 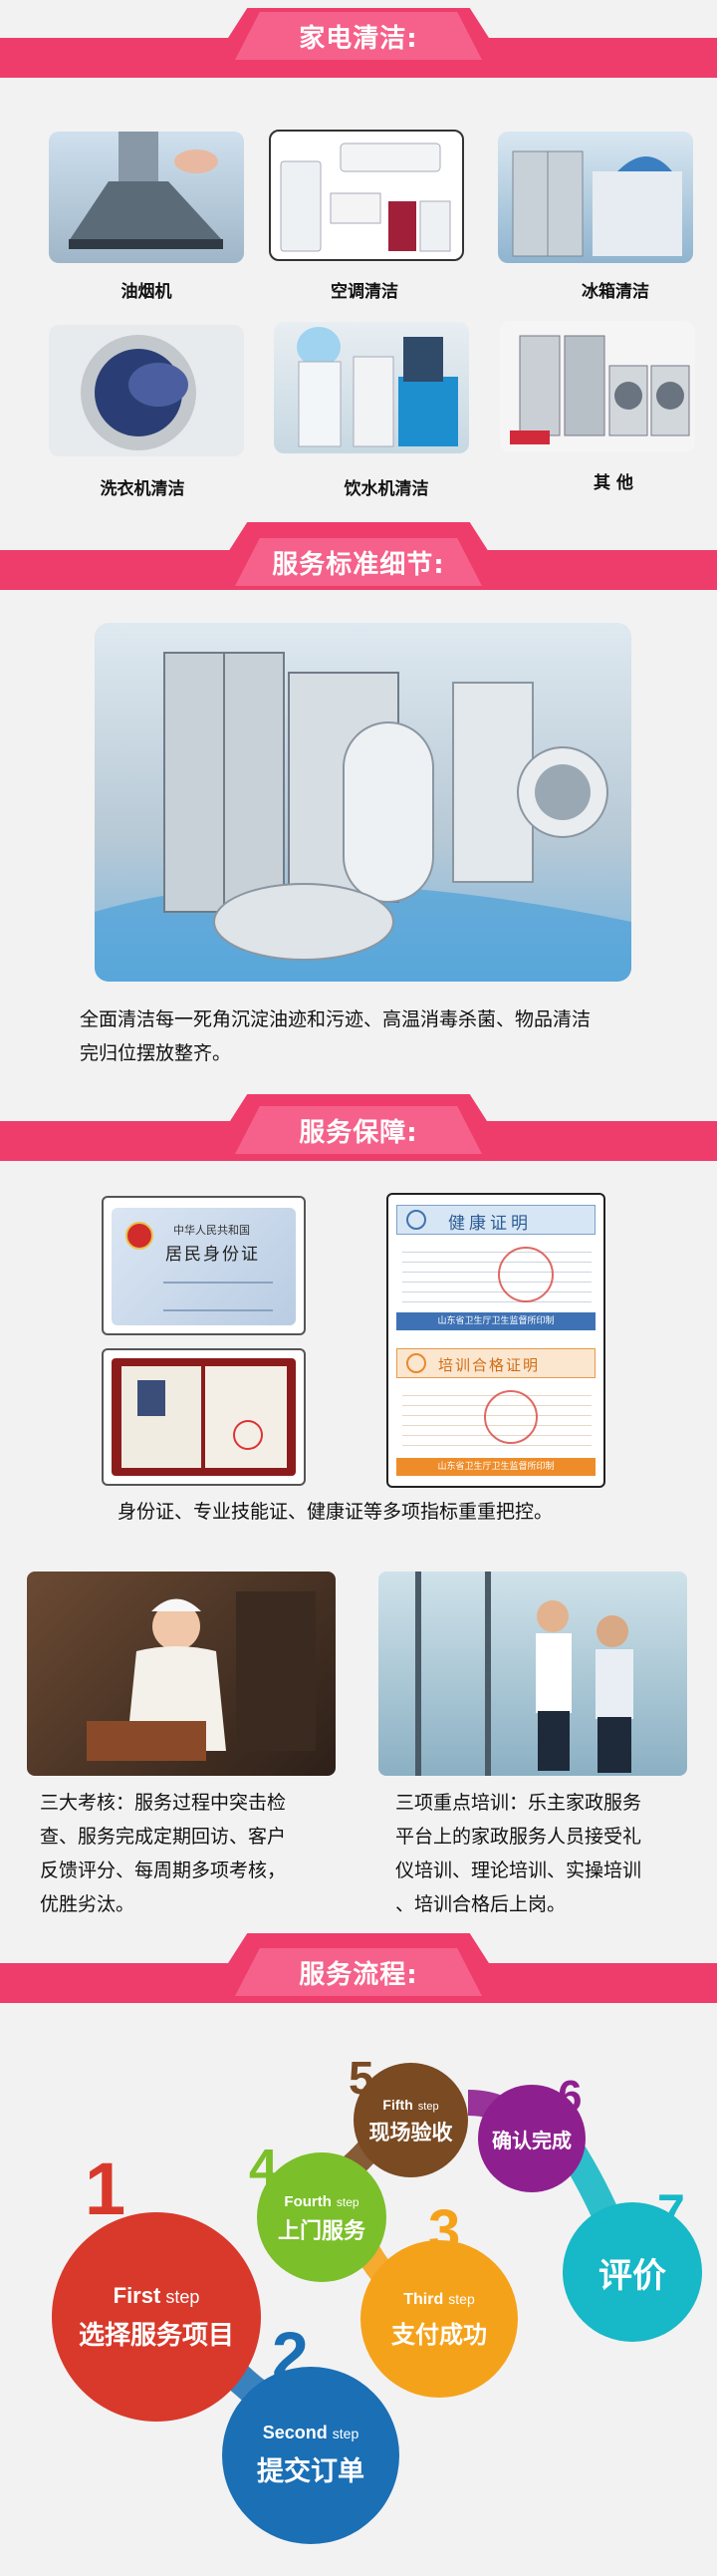 I want to click on step-7-circle: 评价, so click(x=632, y=2272).